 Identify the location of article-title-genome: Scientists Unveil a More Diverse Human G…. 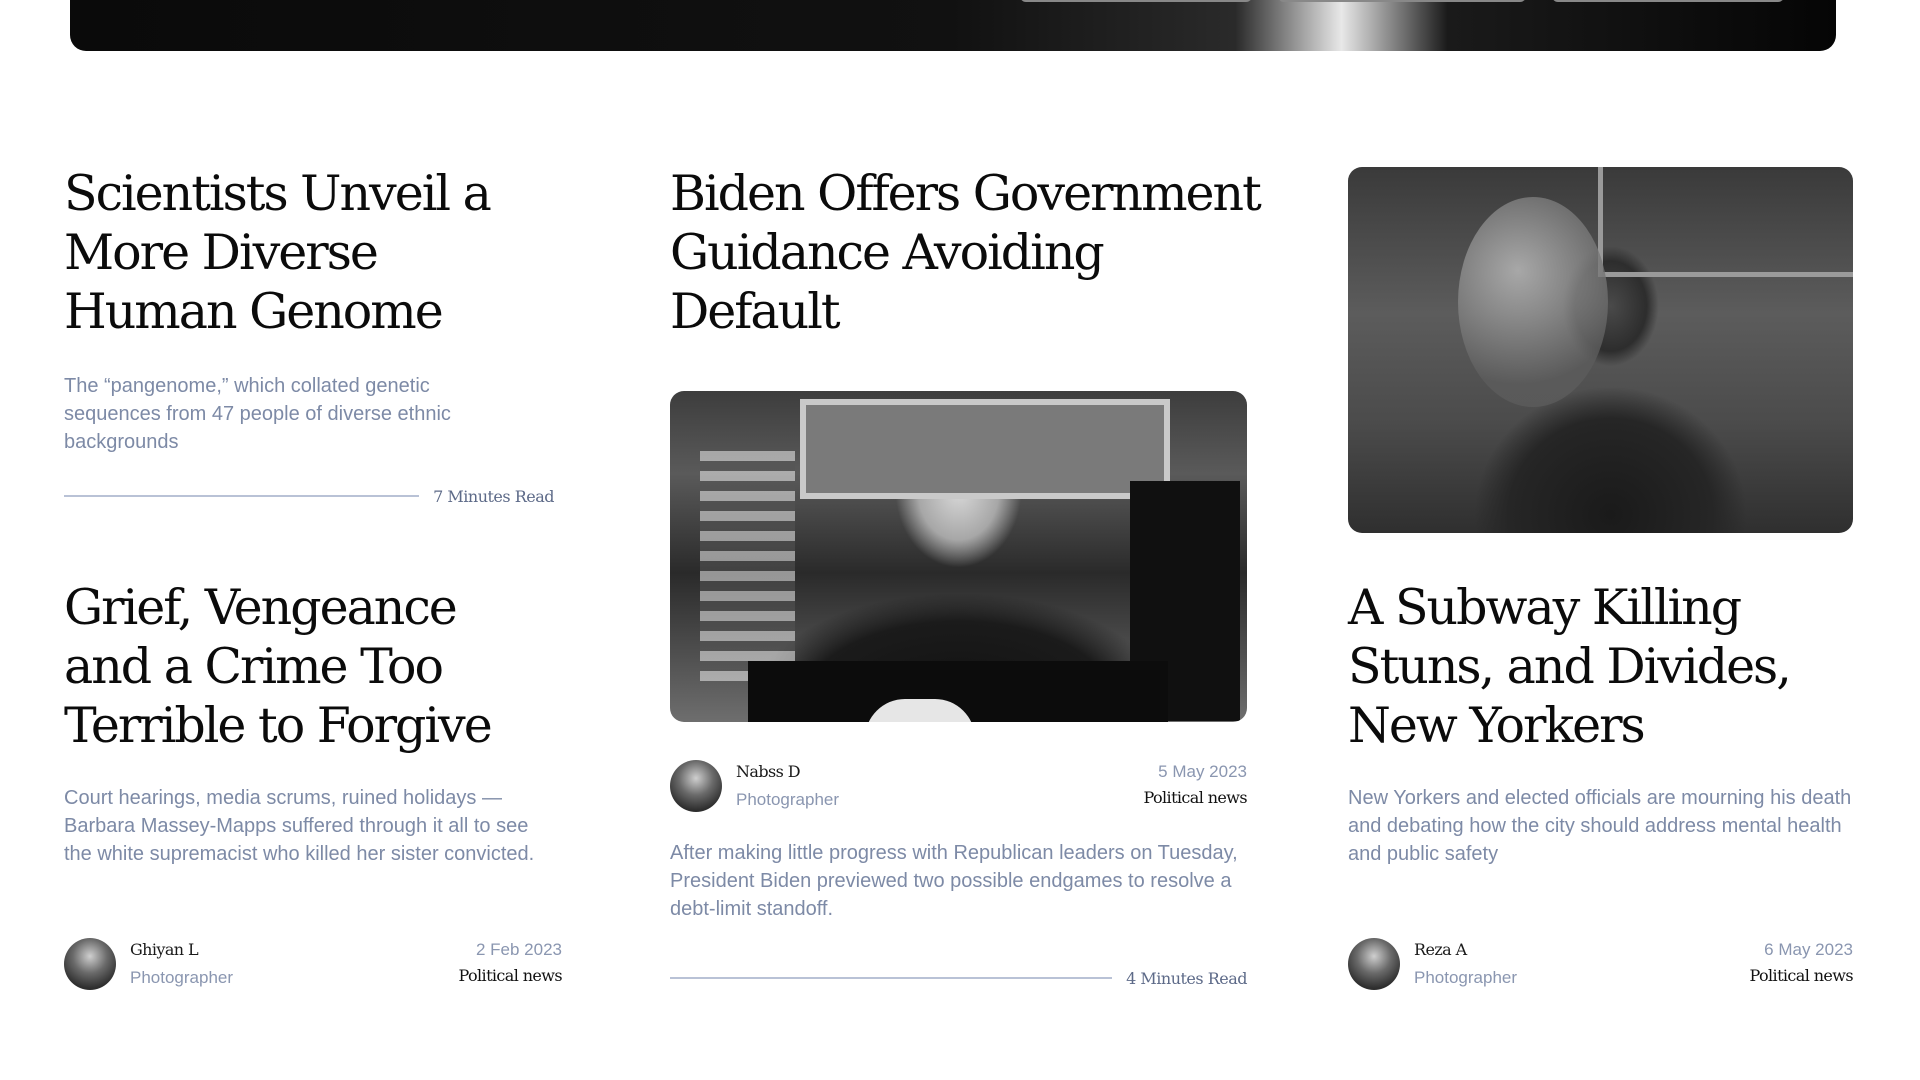
(304, 252).